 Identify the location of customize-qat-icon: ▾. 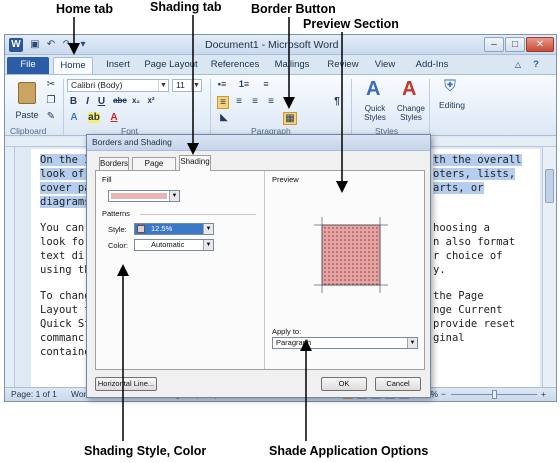
(83, 45).